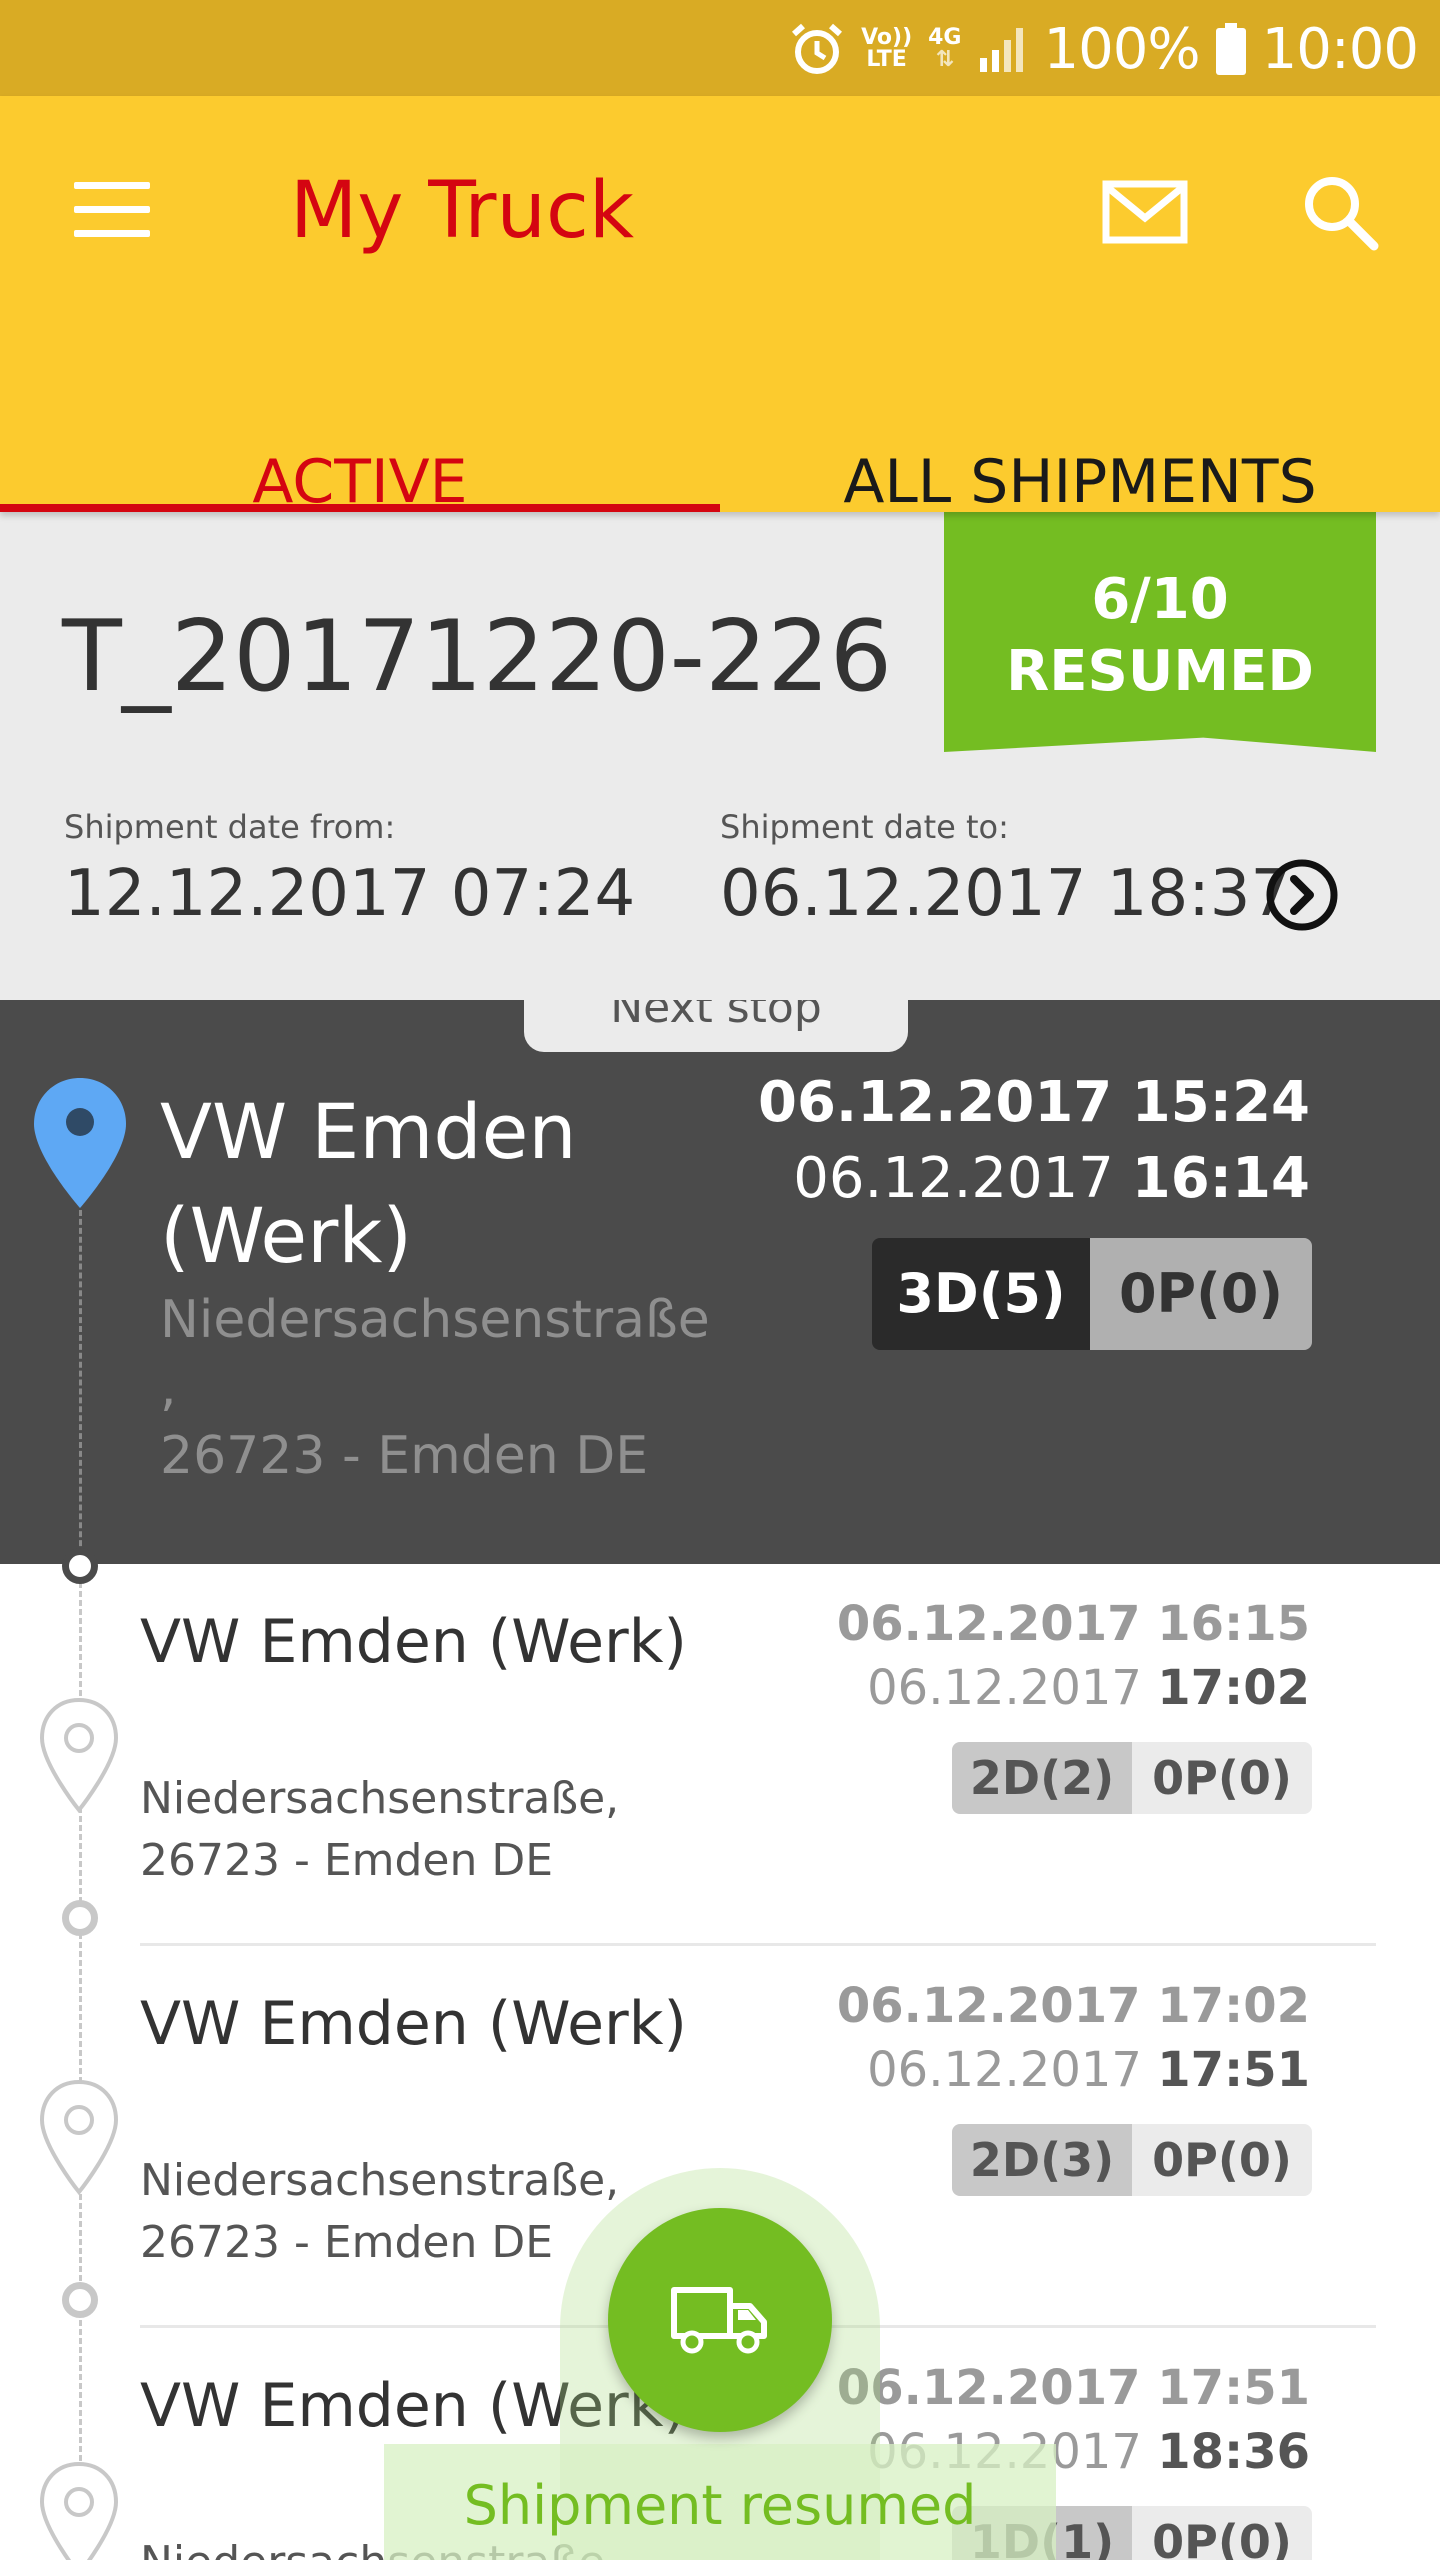  Describe the element at coordinates (817, 48) in the screenshot. I see `alarm-icon` at that location.